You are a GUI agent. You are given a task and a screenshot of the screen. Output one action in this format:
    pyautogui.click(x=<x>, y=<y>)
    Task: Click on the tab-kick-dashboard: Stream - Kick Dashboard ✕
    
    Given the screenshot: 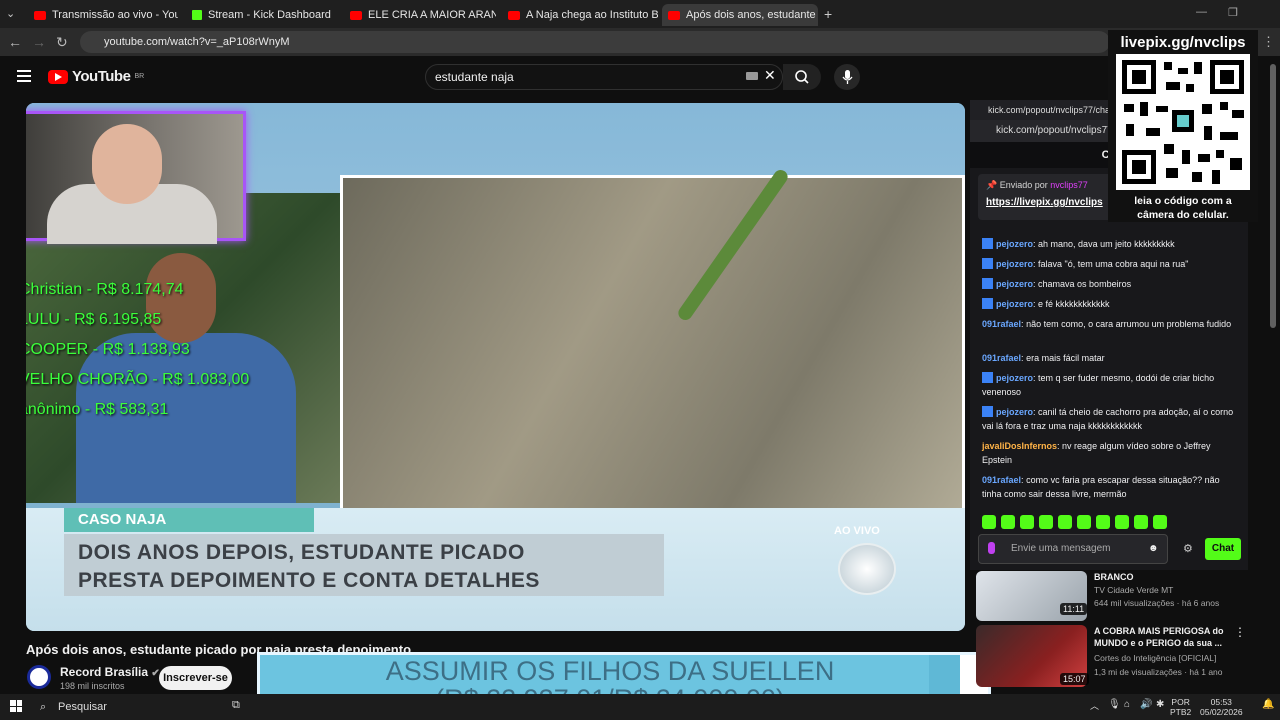 What is the action you would take?
    pyautogui.click(x=262, y=15)
    